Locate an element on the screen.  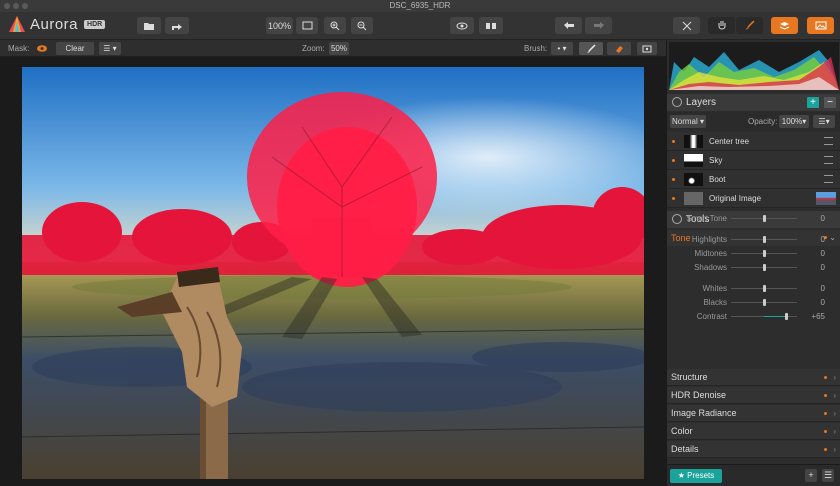
remove-layer-button: − is located at coordinates (830, 102).